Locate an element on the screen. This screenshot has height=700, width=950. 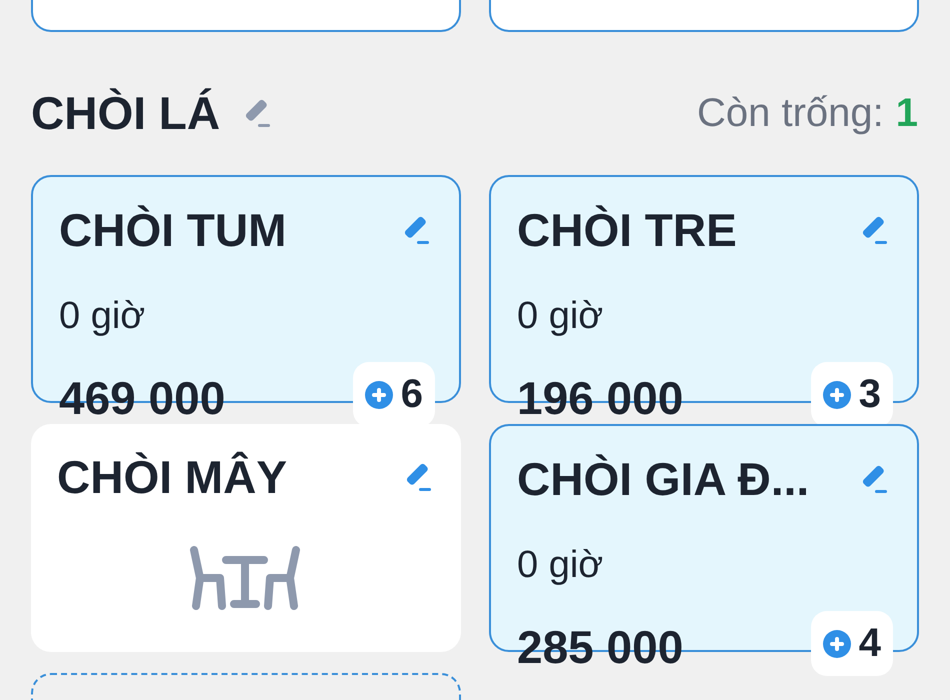
item-count-badge: 6 is located at coordinates (393, 394).